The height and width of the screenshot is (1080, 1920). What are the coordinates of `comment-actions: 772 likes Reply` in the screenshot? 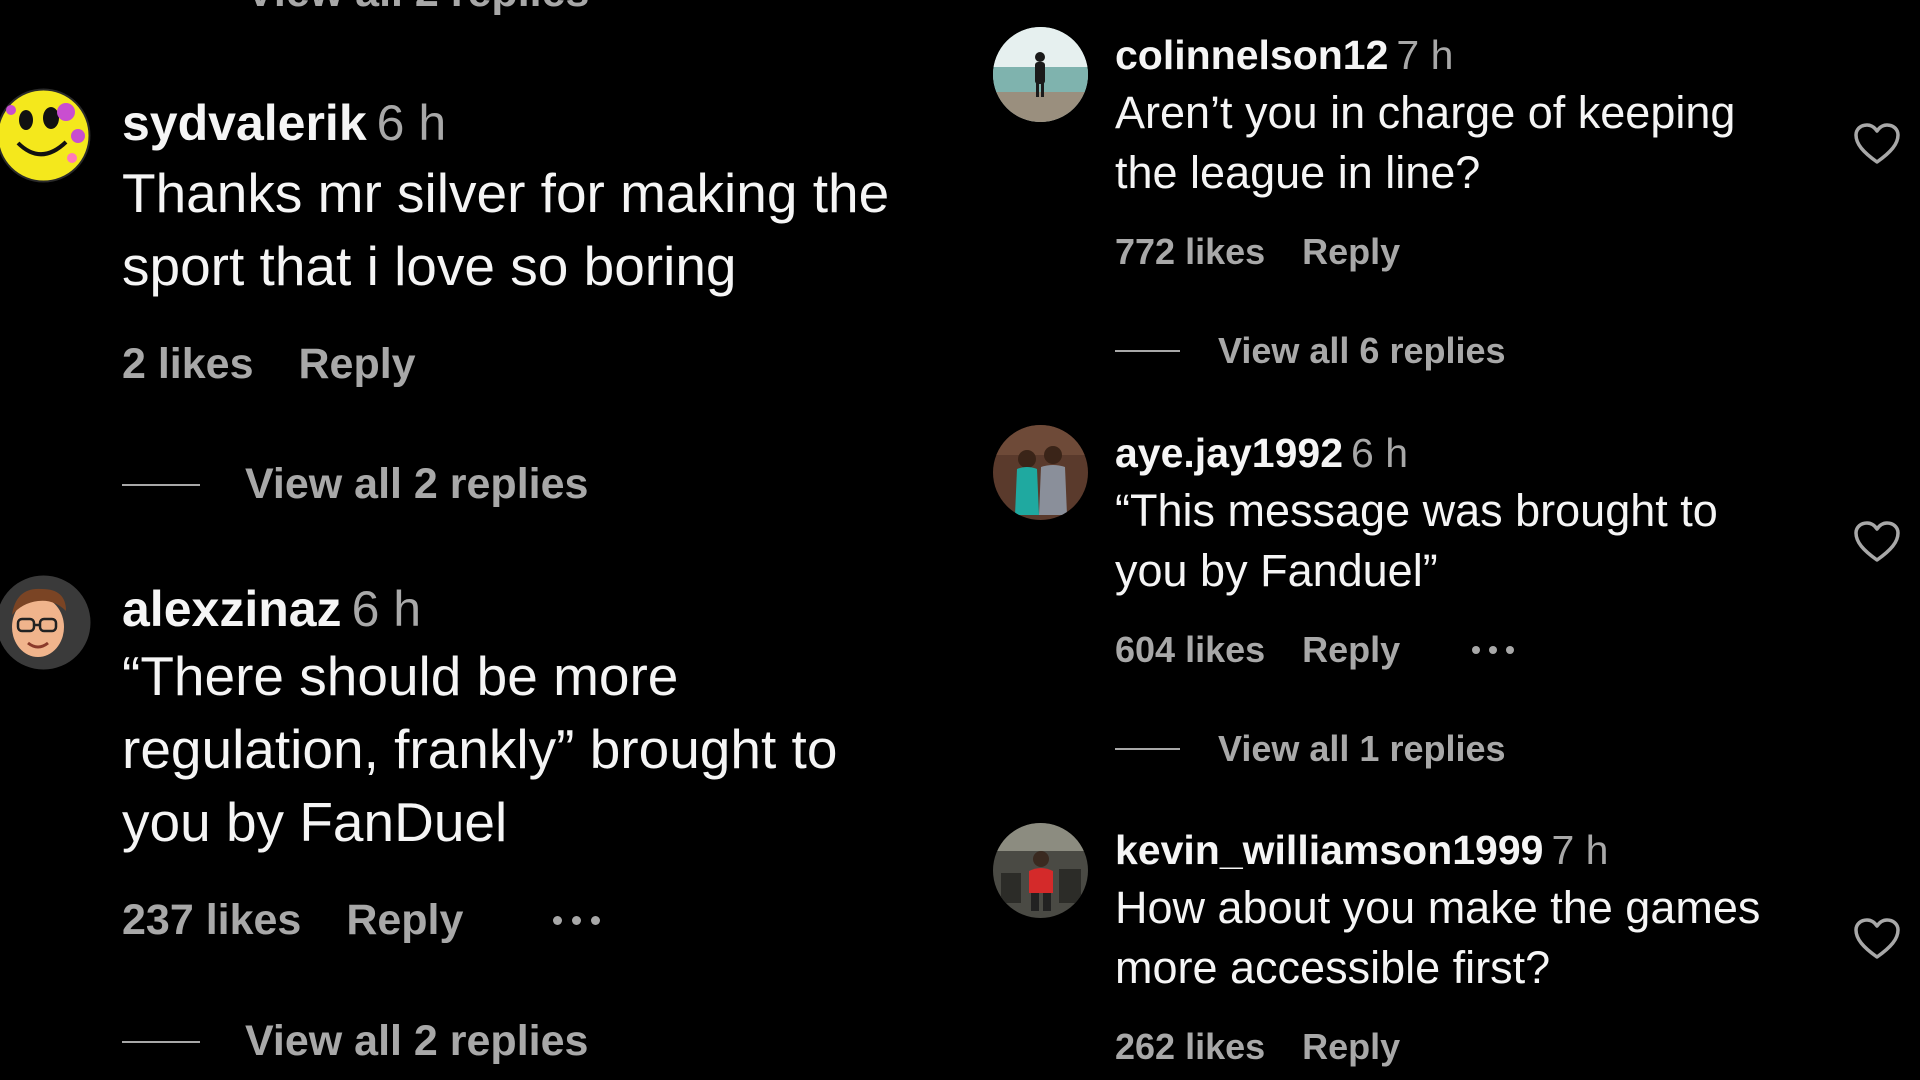 It's located at (1257, 252).